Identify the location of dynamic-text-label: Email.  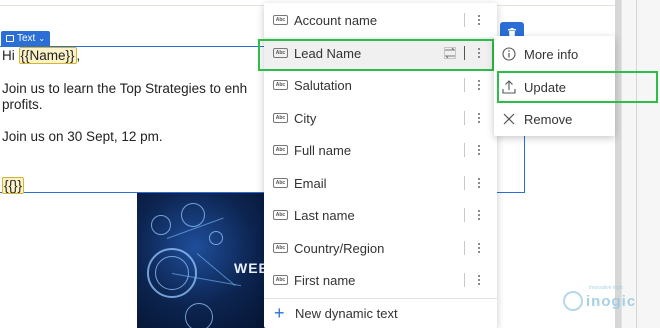
(310, 183).